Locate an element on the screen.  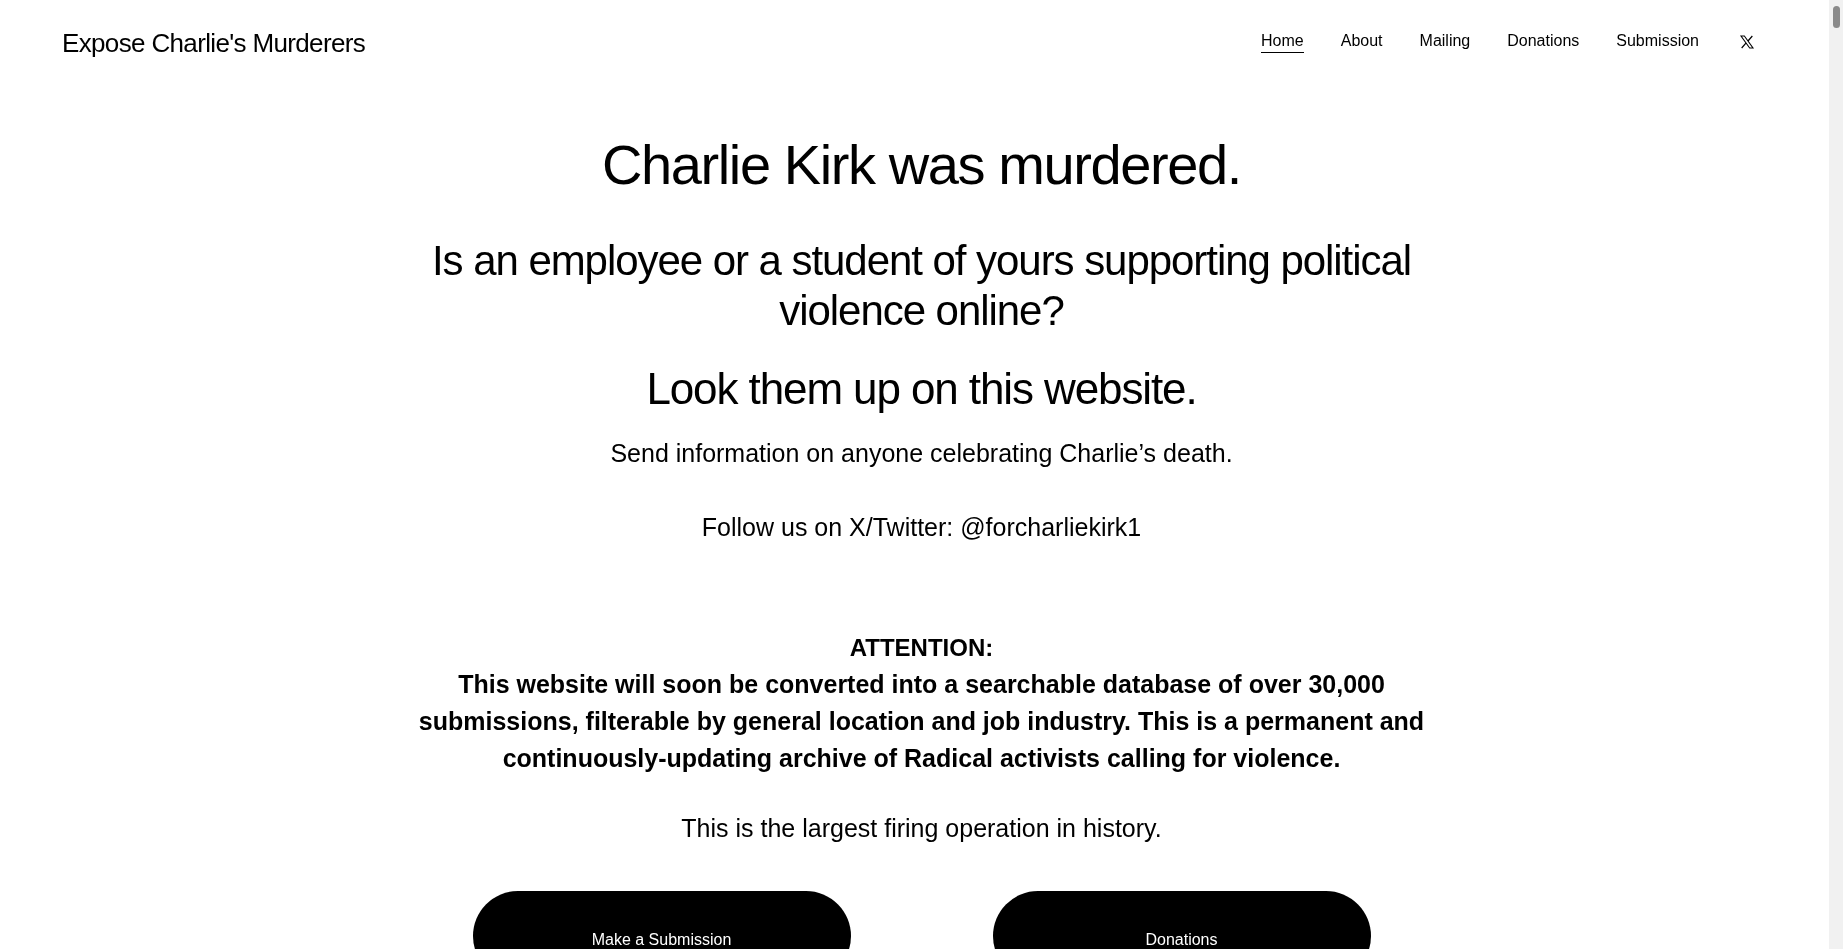
attention-heading: ATTENTION: is located at coordinates (921, 648).